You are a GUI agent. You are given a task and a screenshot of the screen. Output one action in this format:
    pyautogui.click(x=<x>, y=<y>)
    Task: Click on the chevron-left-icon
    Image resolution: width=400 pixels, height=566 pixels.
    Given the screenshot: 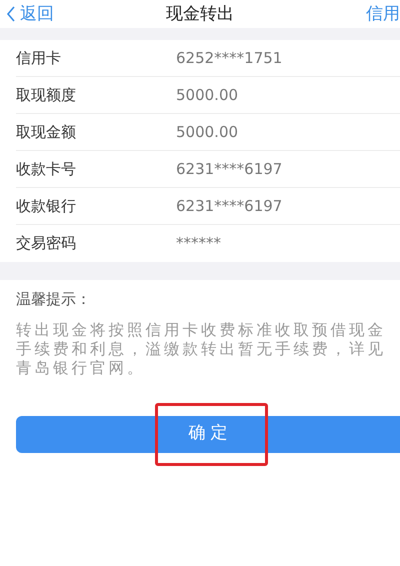 What is the action you would take?
    pyautogui.click(x=11, y=14)
    